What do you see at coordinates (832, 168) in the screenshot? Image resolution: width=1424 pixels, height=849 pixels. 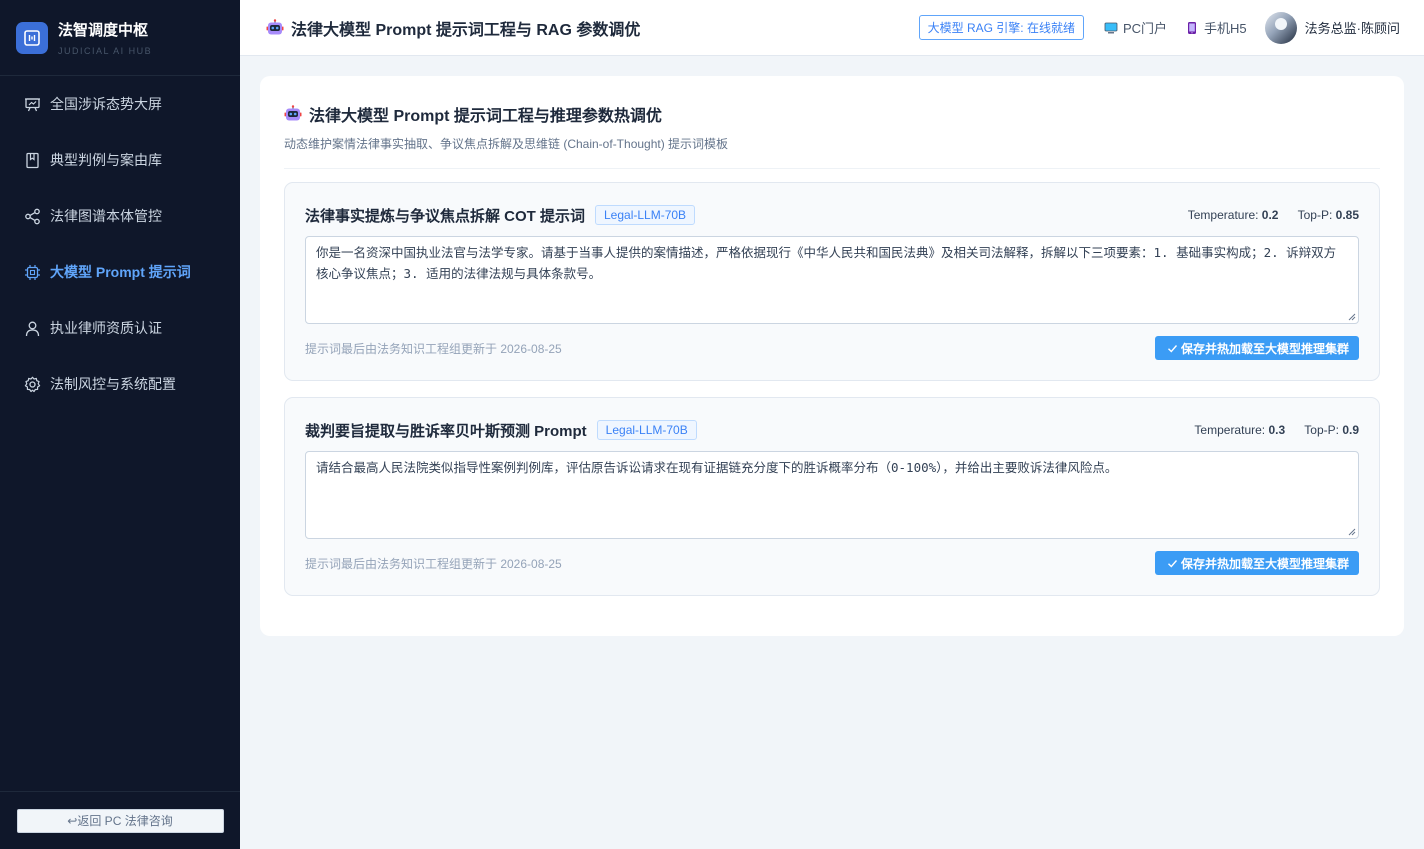 I see `divider` at bounding box center [832, 168].